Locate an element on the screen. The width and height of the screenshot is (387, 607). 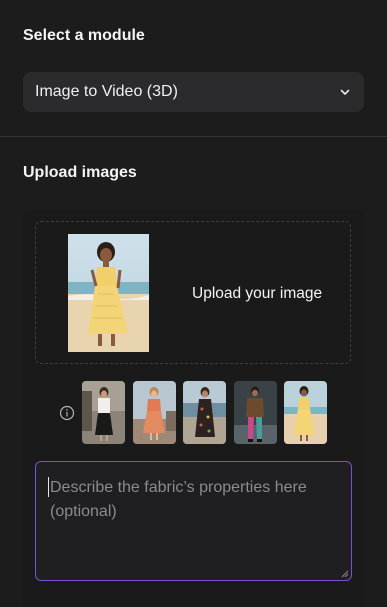
text-caret is located at coordinates (48, 487).